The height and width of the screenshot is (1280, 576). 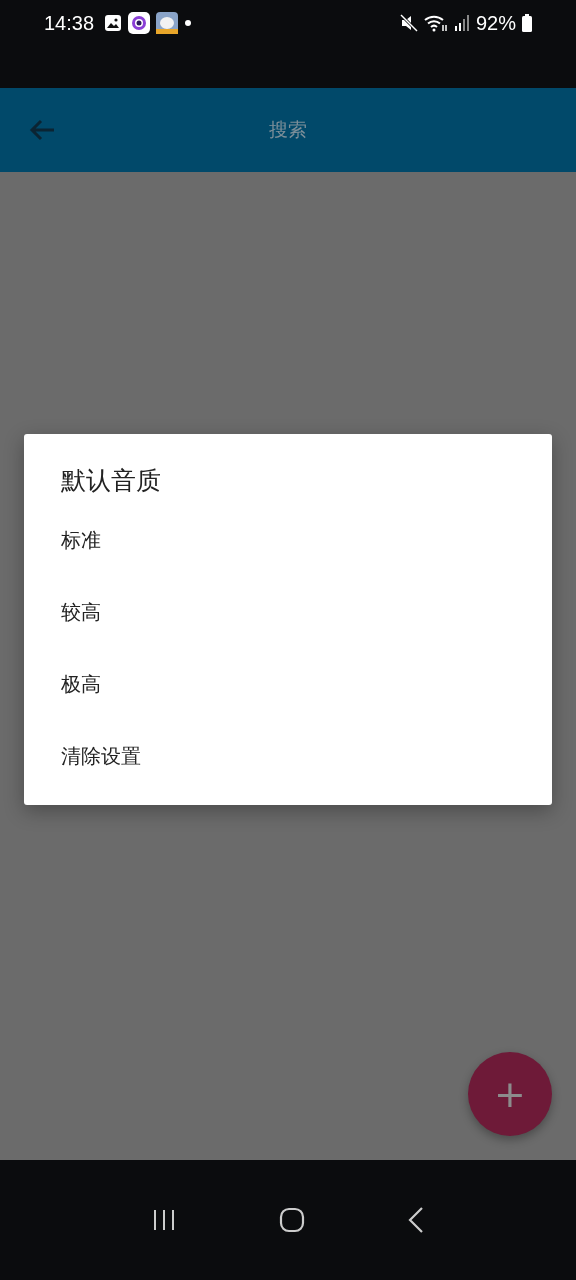 What do you see at coordinates (188, 23) in the screenshot?
I see `notification-dot-icon` at bounding box center [188, 23].